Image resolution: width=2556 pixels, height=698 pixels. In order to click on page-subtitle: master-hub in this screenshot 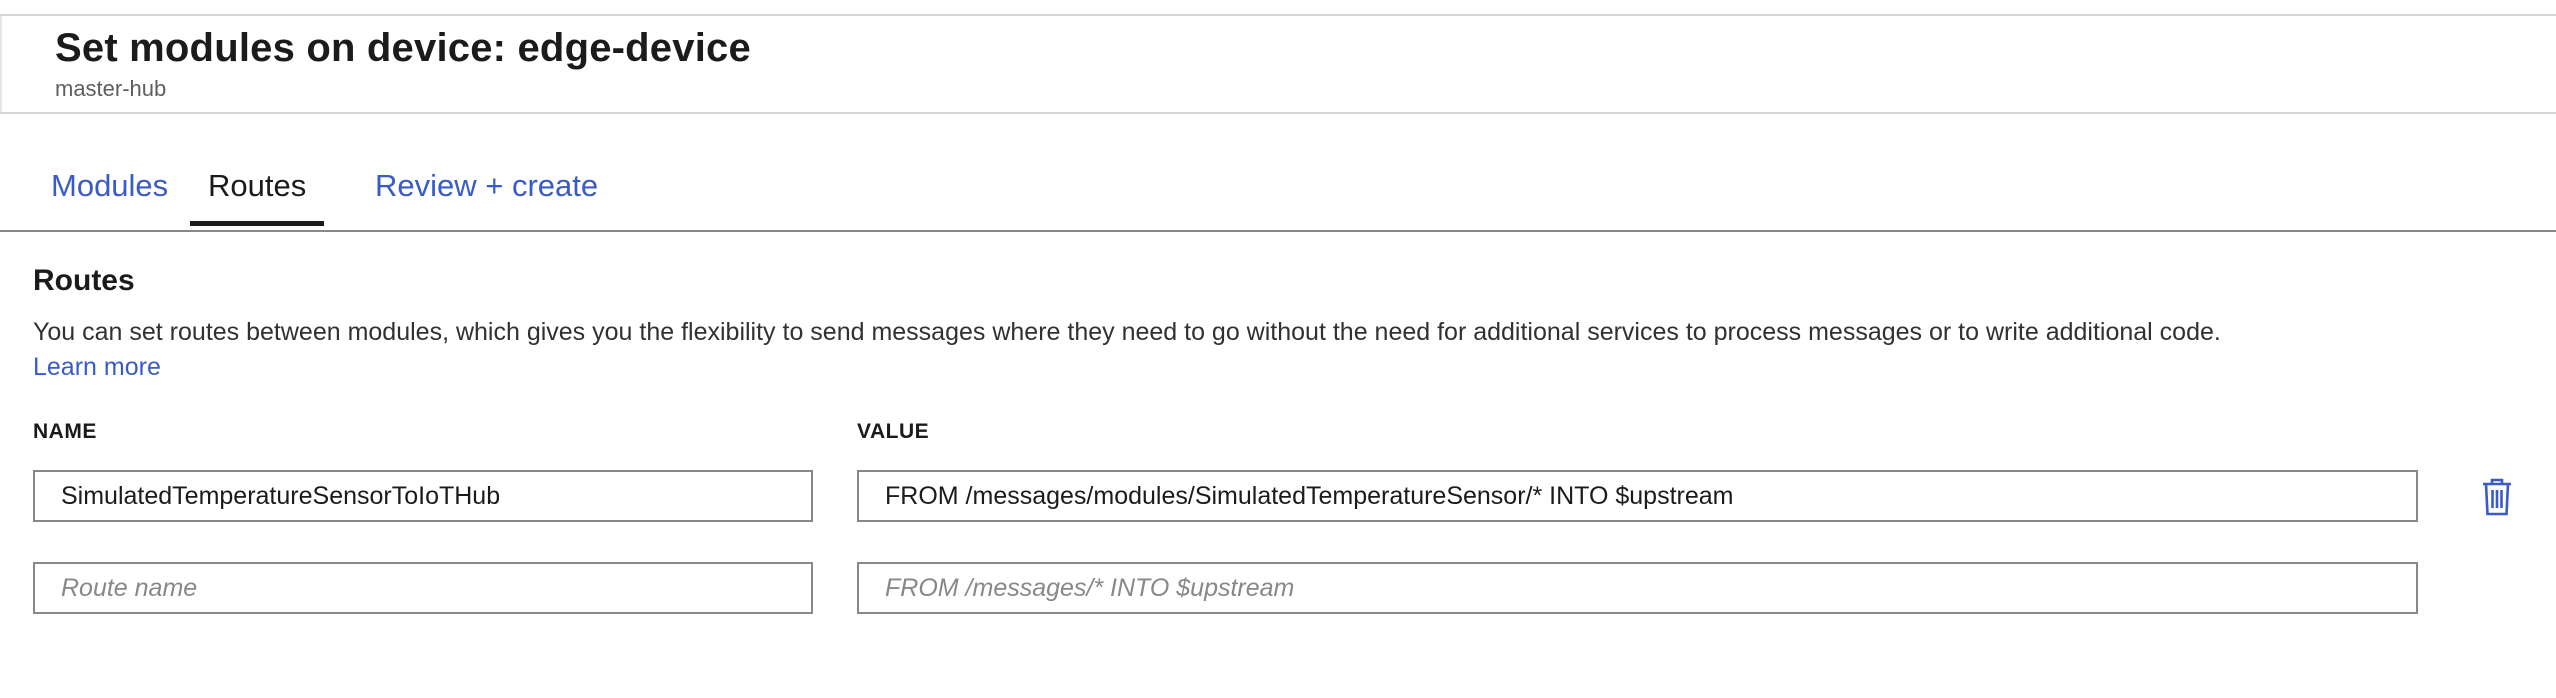, I will do `click(111, 88)`.